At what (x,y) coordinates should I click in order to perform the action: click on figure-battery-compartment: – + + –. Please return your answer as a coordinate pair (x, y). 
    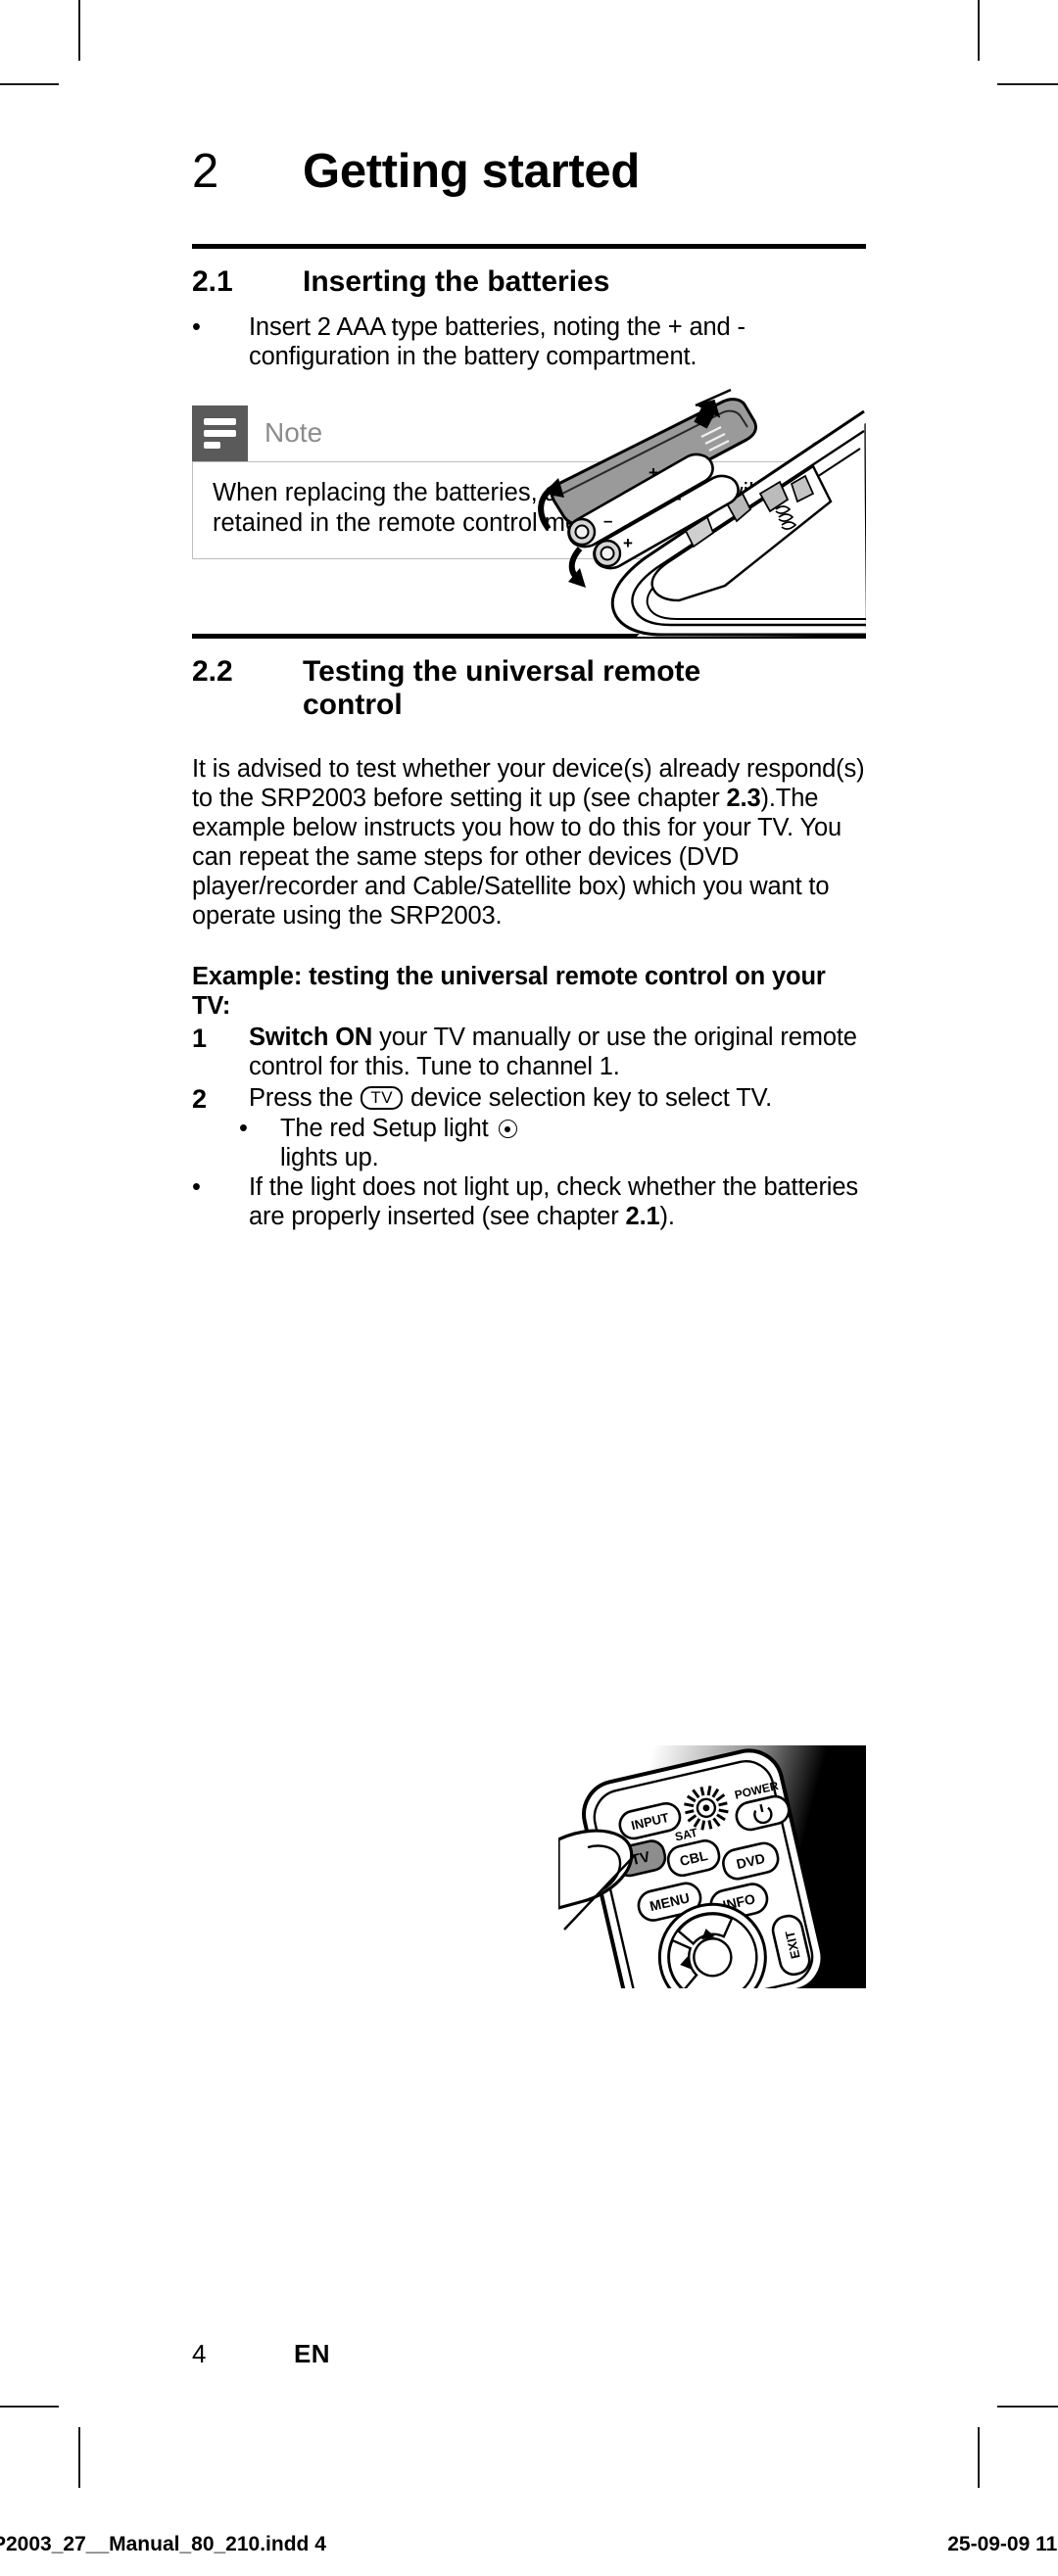
    Looking at the image, I should click on (692, 511).